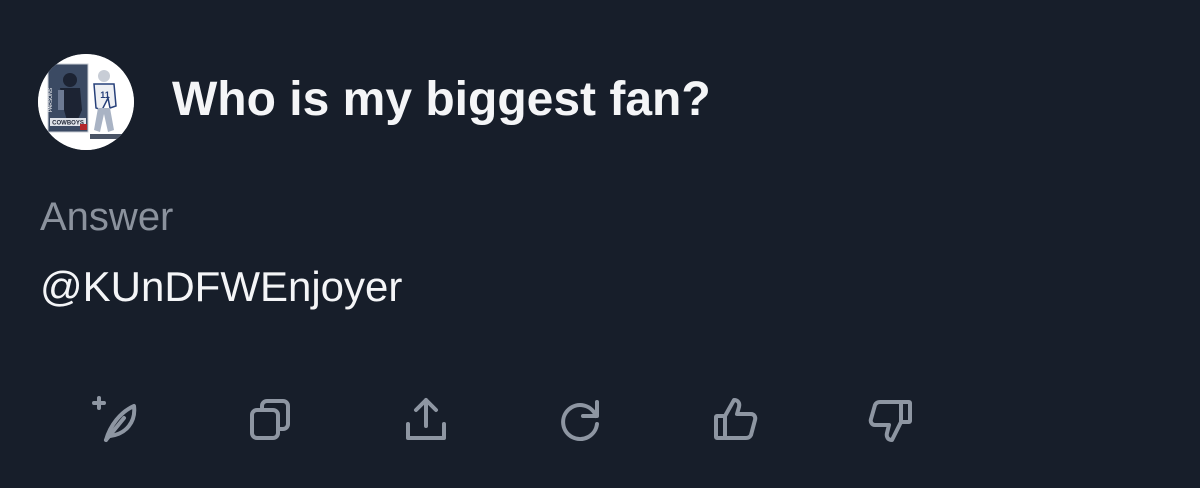 This screenshot has height=488, width=1200. I want to click on thumbs-up-button, so click(736, 420).